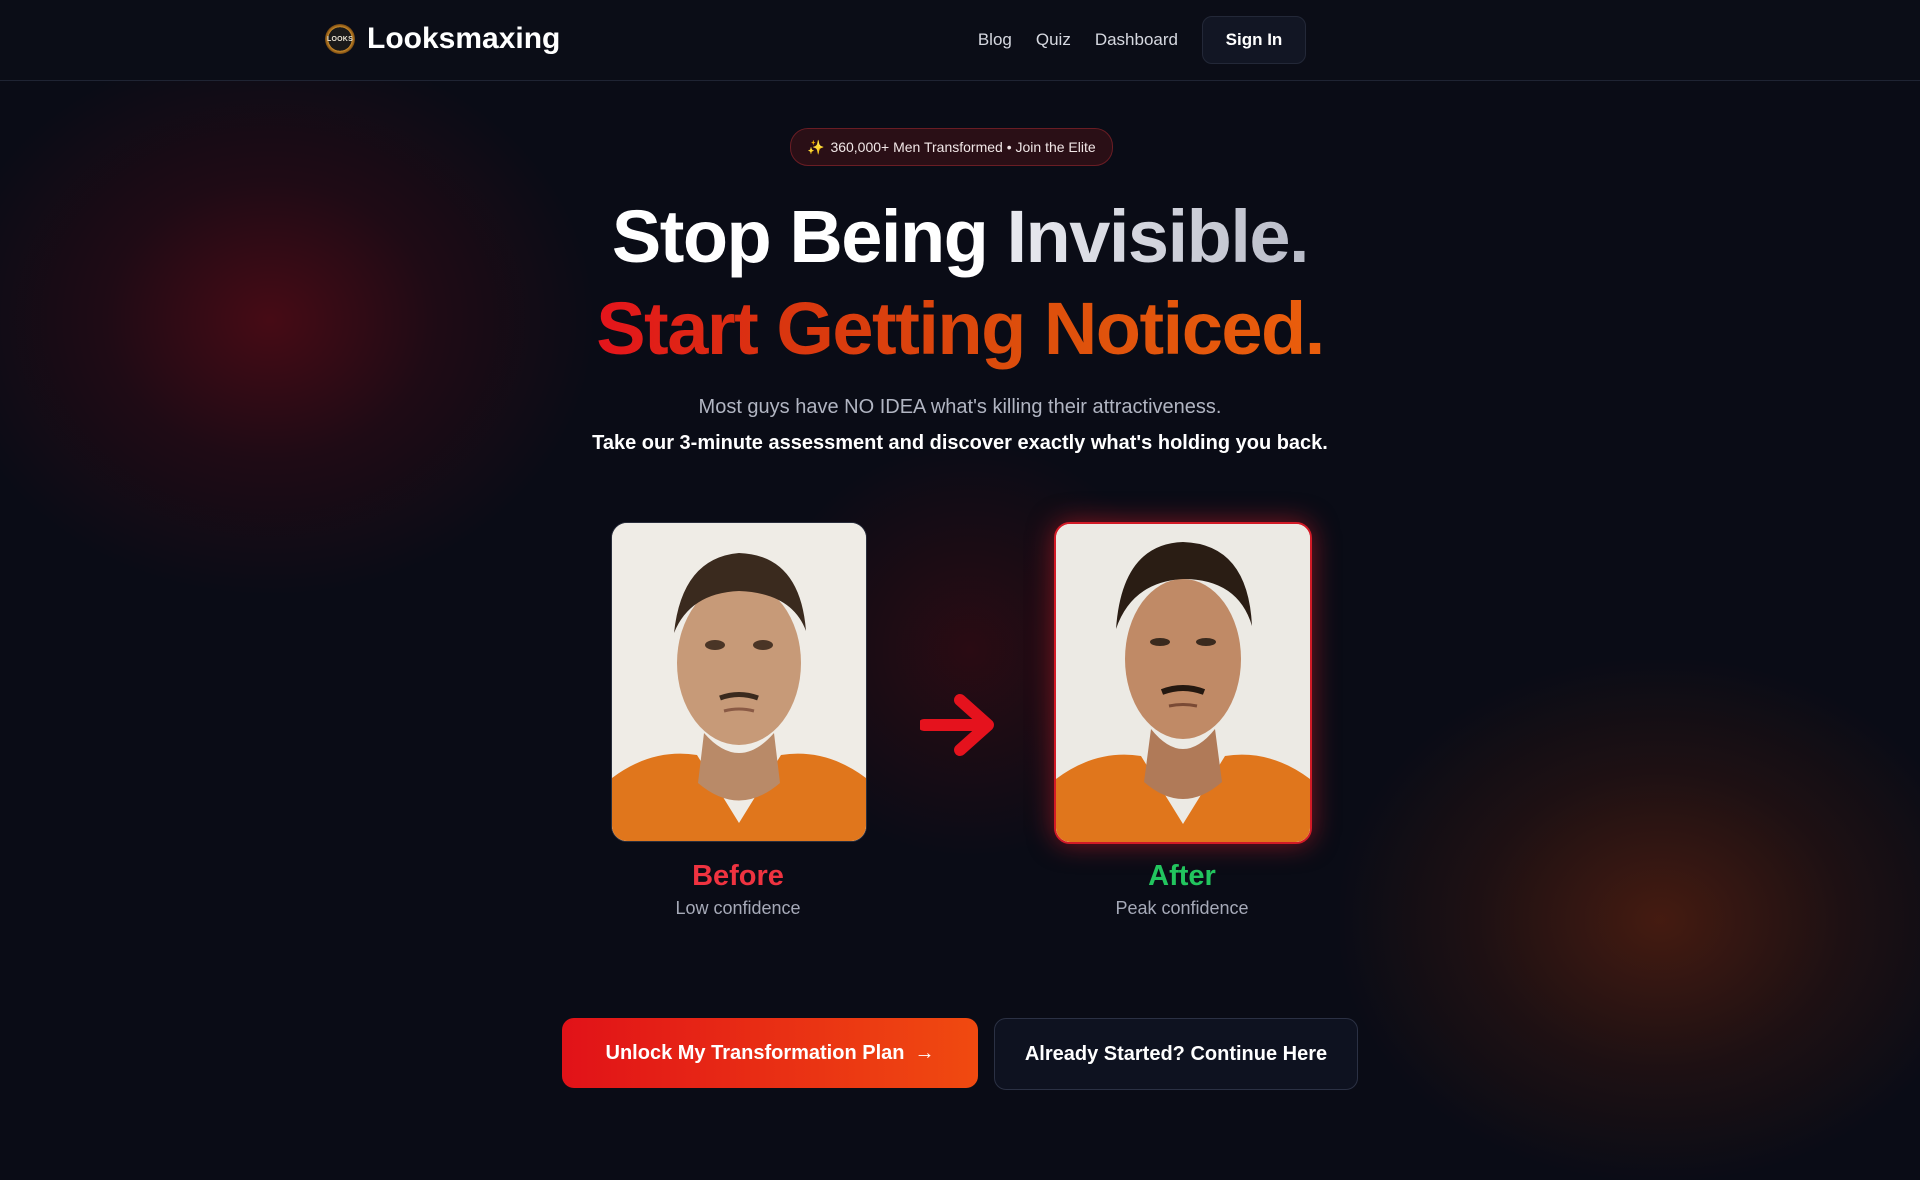 This screenshot has width=1920, height=1180. Describe the element at coordinates (1136, 40) in the screenshot. I see `nav-link-dashboard: Dashboard` at that location.